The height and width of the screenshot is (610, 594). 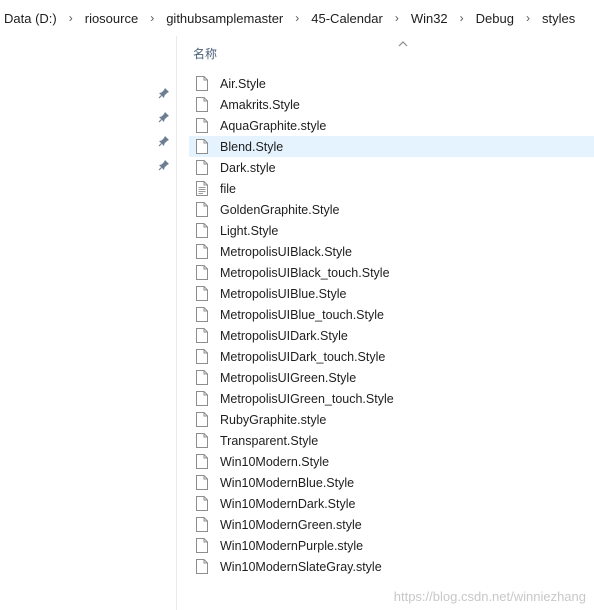 What do you see at coordinates (291, 524) in the screenshot?
I see `file-name: Win10ModernGreen.style` at bounding box center [291, 524].